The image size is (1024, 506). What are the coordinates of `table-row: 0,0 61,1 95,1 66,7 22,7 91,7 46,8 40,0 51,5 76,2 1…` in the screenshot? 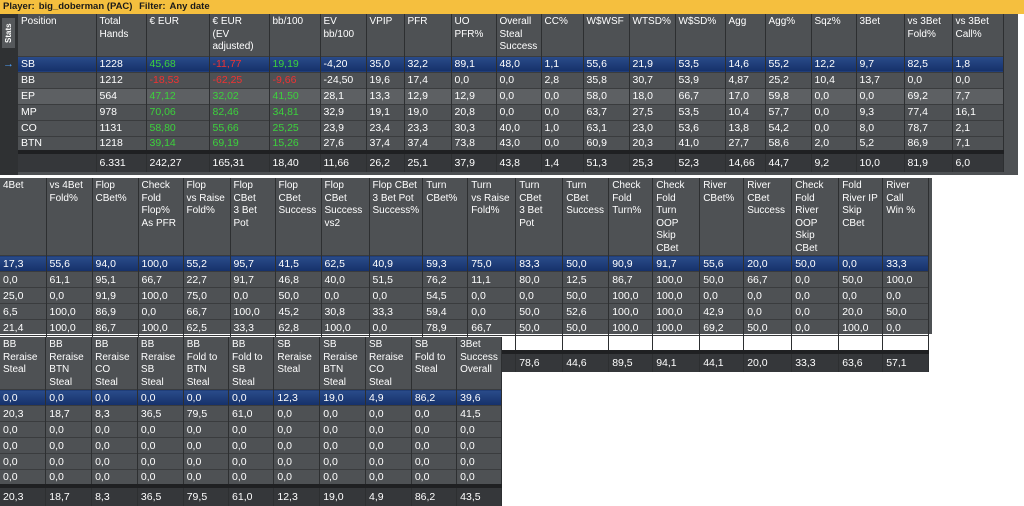 It's located at (465, 279).